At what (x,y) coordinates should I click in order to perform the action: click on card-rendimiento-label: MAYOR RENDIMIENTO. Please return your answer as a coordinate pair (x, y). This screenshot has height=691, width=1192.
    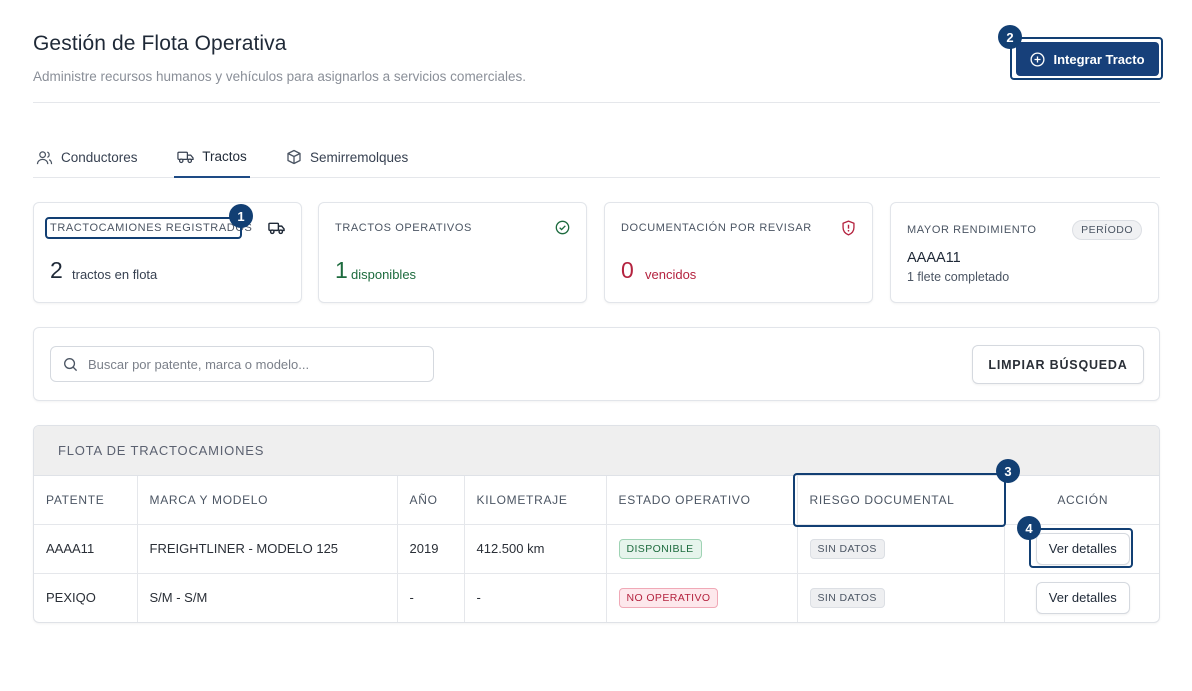
    Looking at the image, I should click on (972, 230).